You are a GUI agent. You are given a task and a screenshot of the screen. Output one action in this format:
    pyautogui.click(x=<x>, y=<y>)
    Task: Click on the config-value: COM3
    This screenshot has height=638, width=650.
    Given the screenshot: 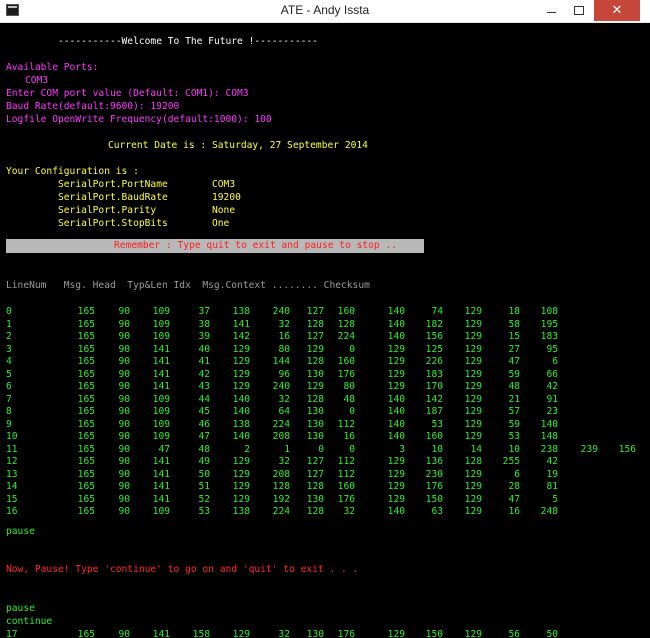 What is the action you would take?
    pyautogui.click(x=224, y=184)
    